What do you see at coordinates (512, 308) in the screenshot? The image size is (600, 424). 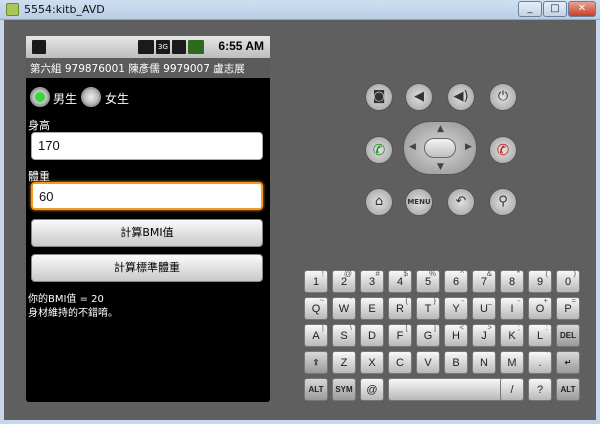 I see `key-i: I-` at bounding box center [512, 308].